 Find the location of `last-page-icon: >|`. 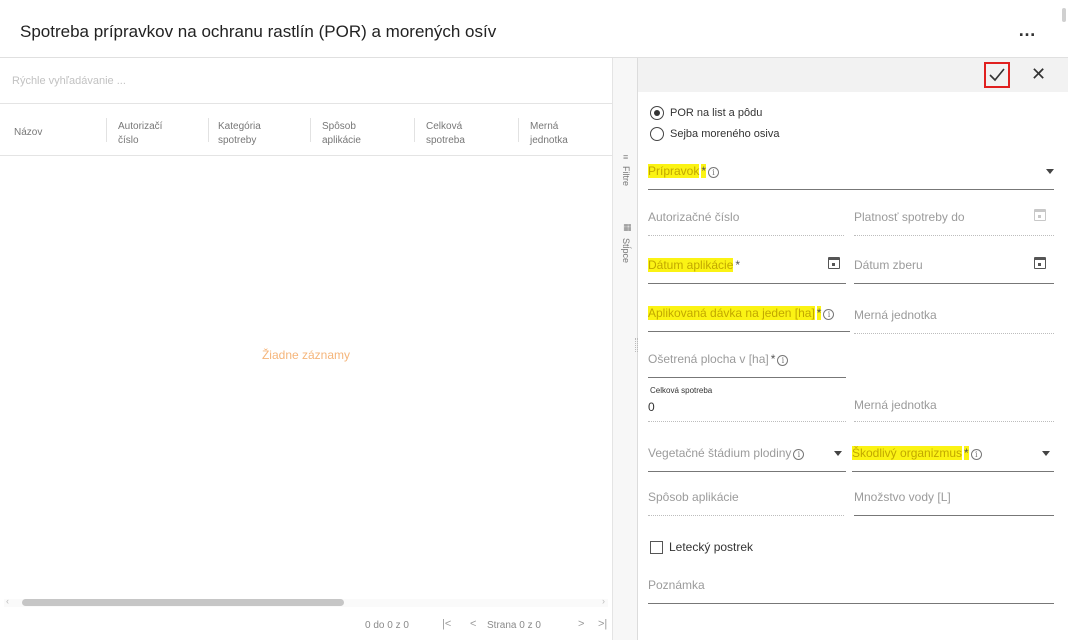

last-page-icon: >| is located at coordinates (602, 624).